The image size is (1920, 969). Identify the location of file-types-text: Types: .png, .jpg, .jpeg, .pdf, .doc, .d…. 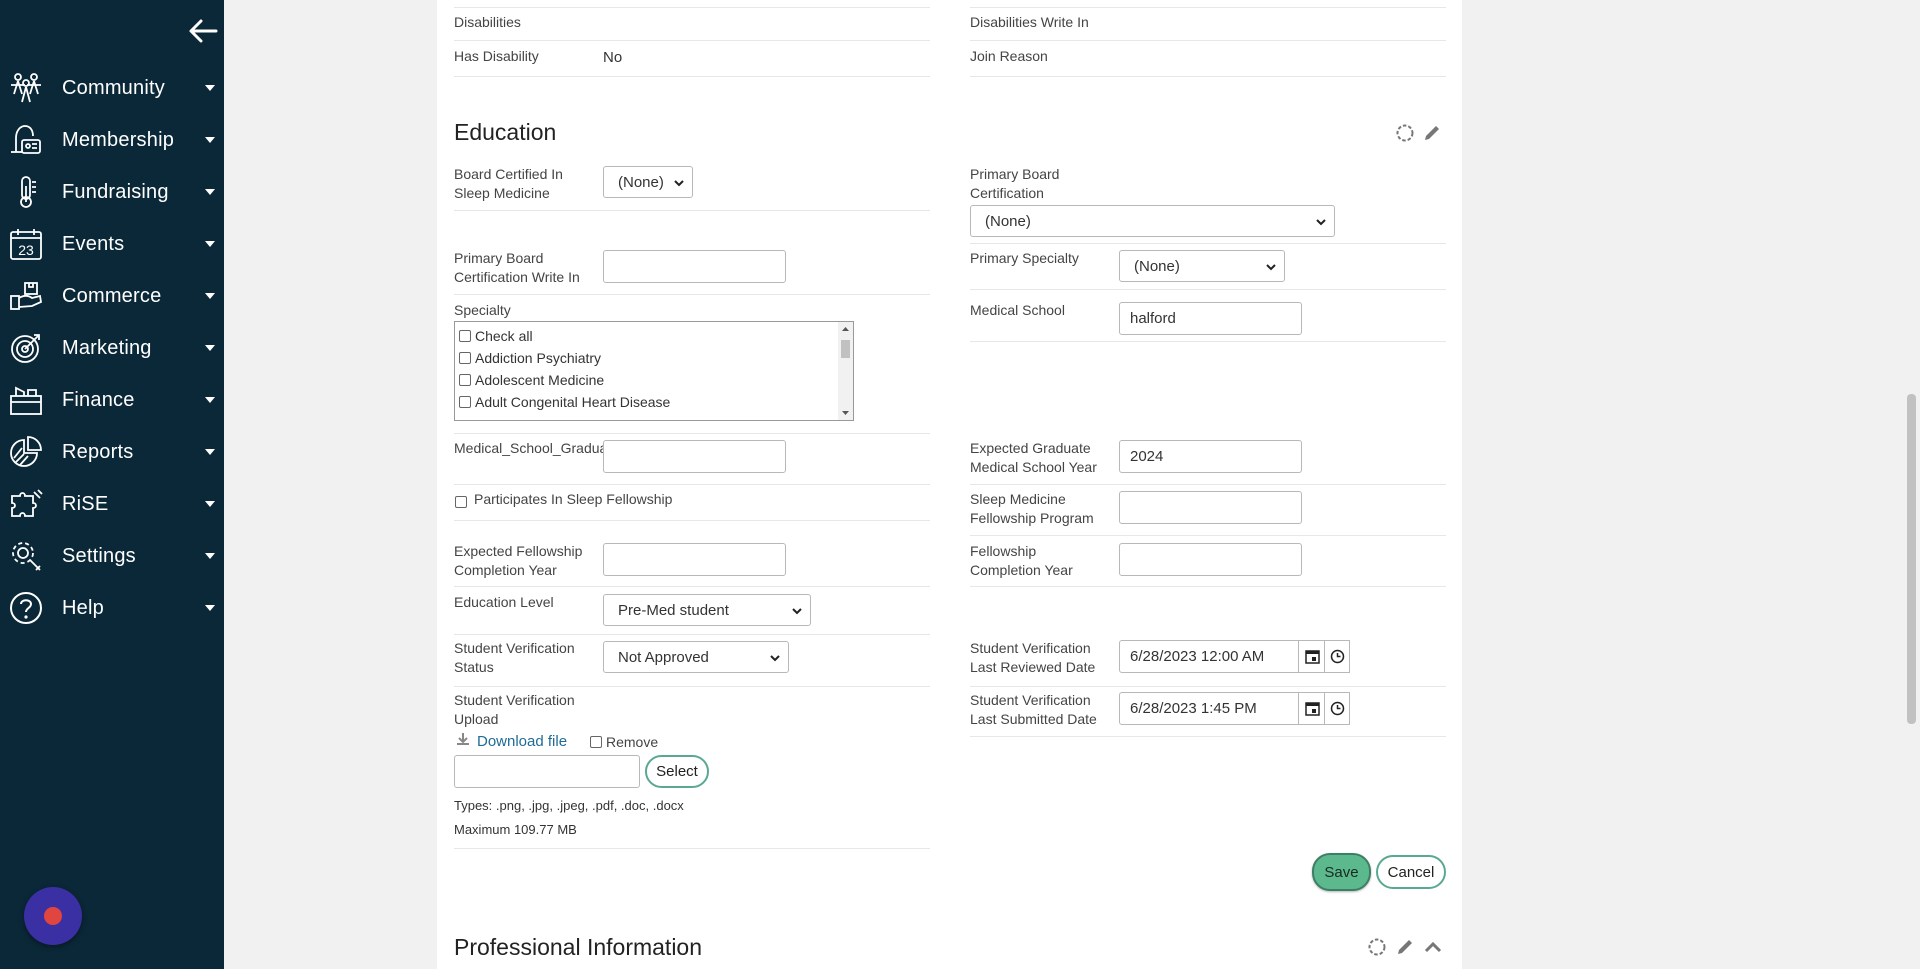
(569, 805).